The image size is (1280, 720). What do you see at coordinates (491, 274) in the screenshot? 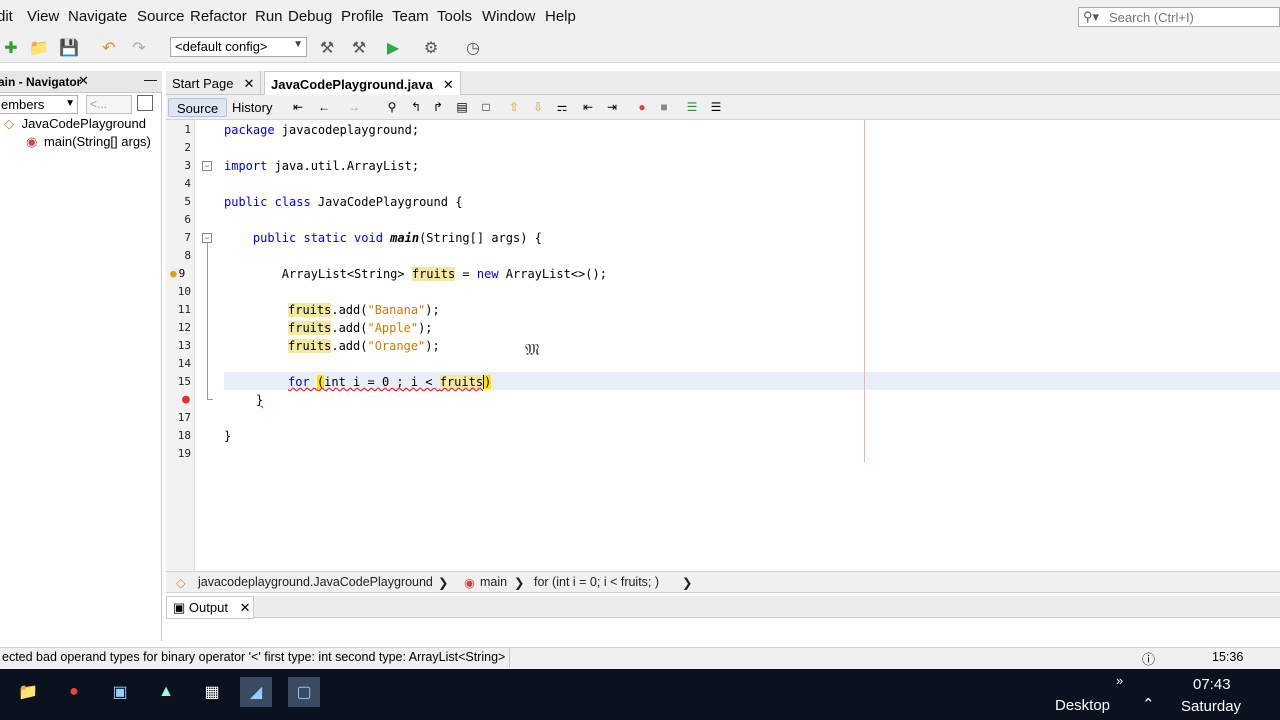
I see `keyword: new` at bounding box center [491, 274].